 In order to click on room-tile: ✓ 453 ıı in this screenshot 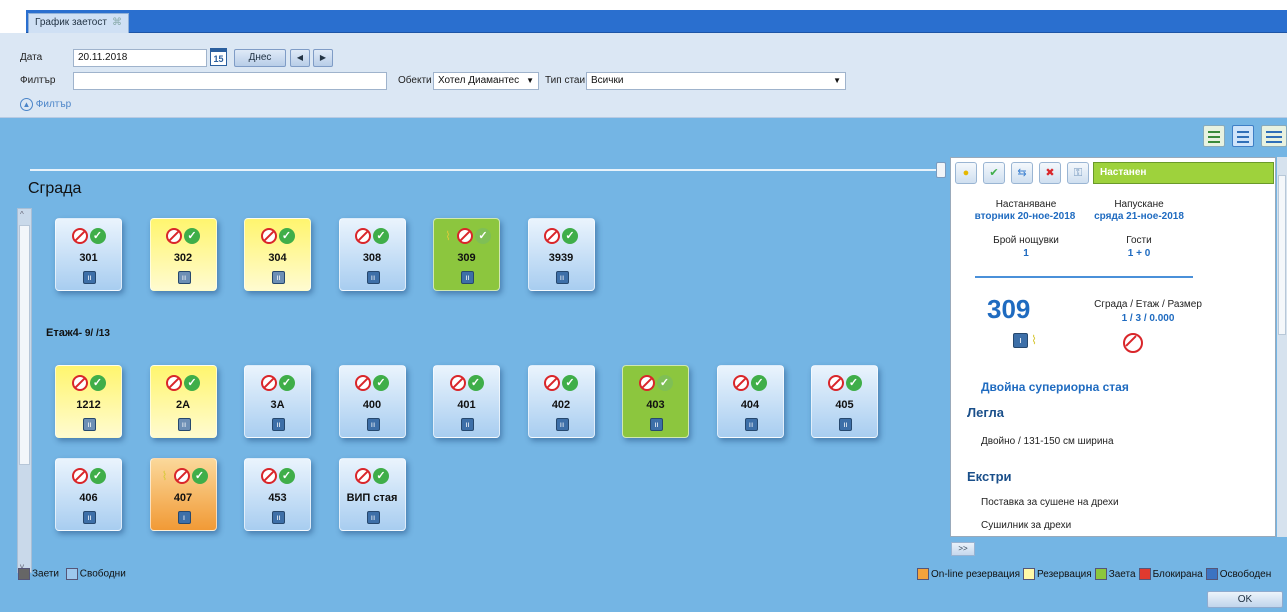, I will do `click(277, 494)`.